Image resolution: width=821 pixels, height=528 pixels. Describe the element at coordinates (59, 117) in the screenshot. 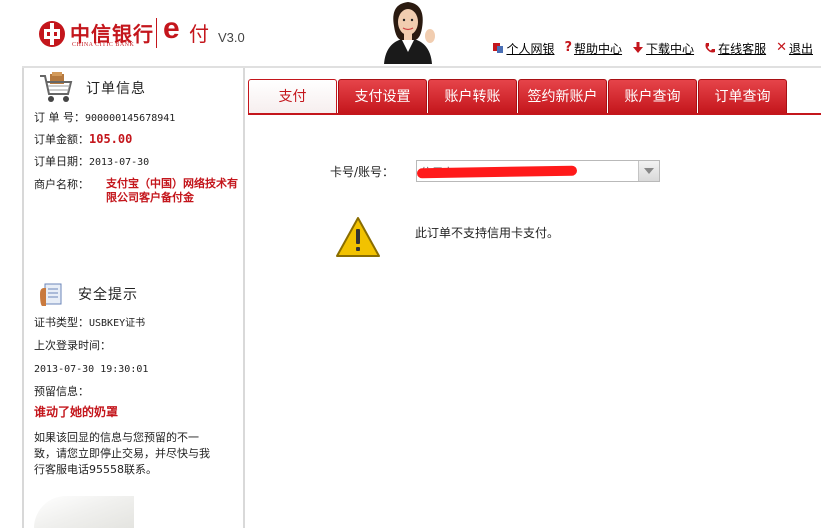

I see `order-number-label: 订 单 号：` at that location.